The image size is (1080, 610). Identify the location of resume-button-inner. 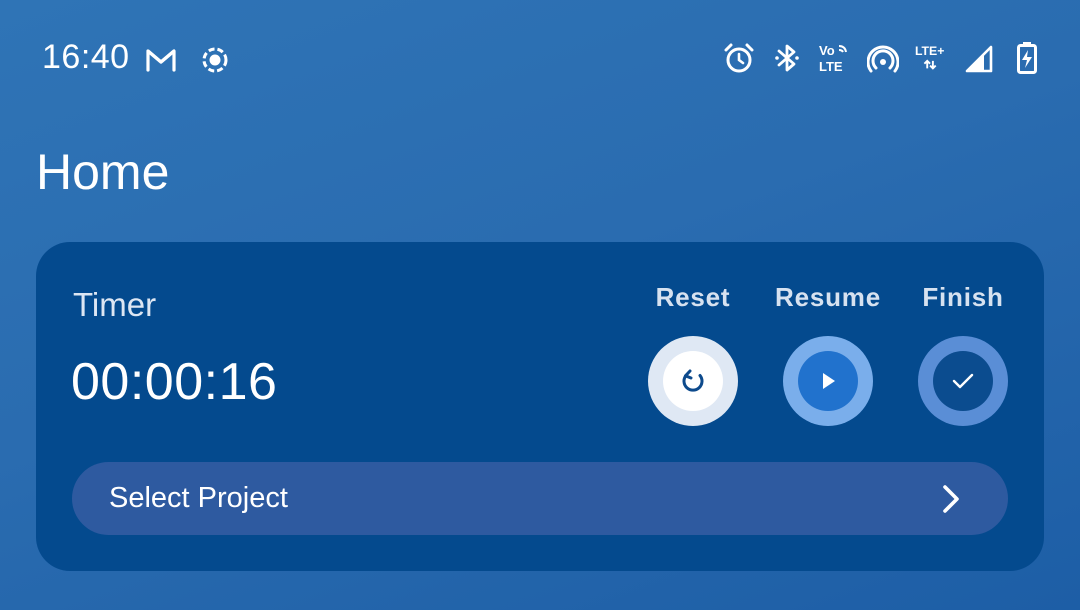
(828, 381).